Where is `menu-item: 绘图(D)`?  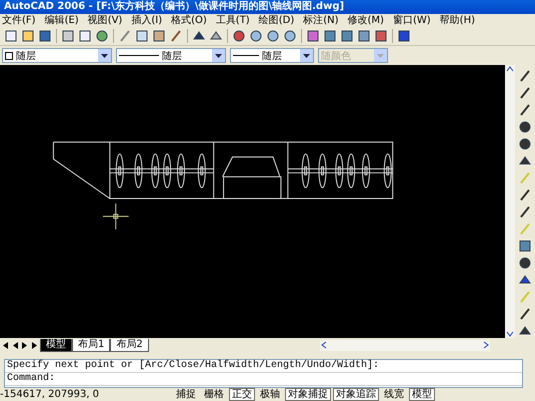
menu-item: 绘图(D) is located at coordinates (276, 20).